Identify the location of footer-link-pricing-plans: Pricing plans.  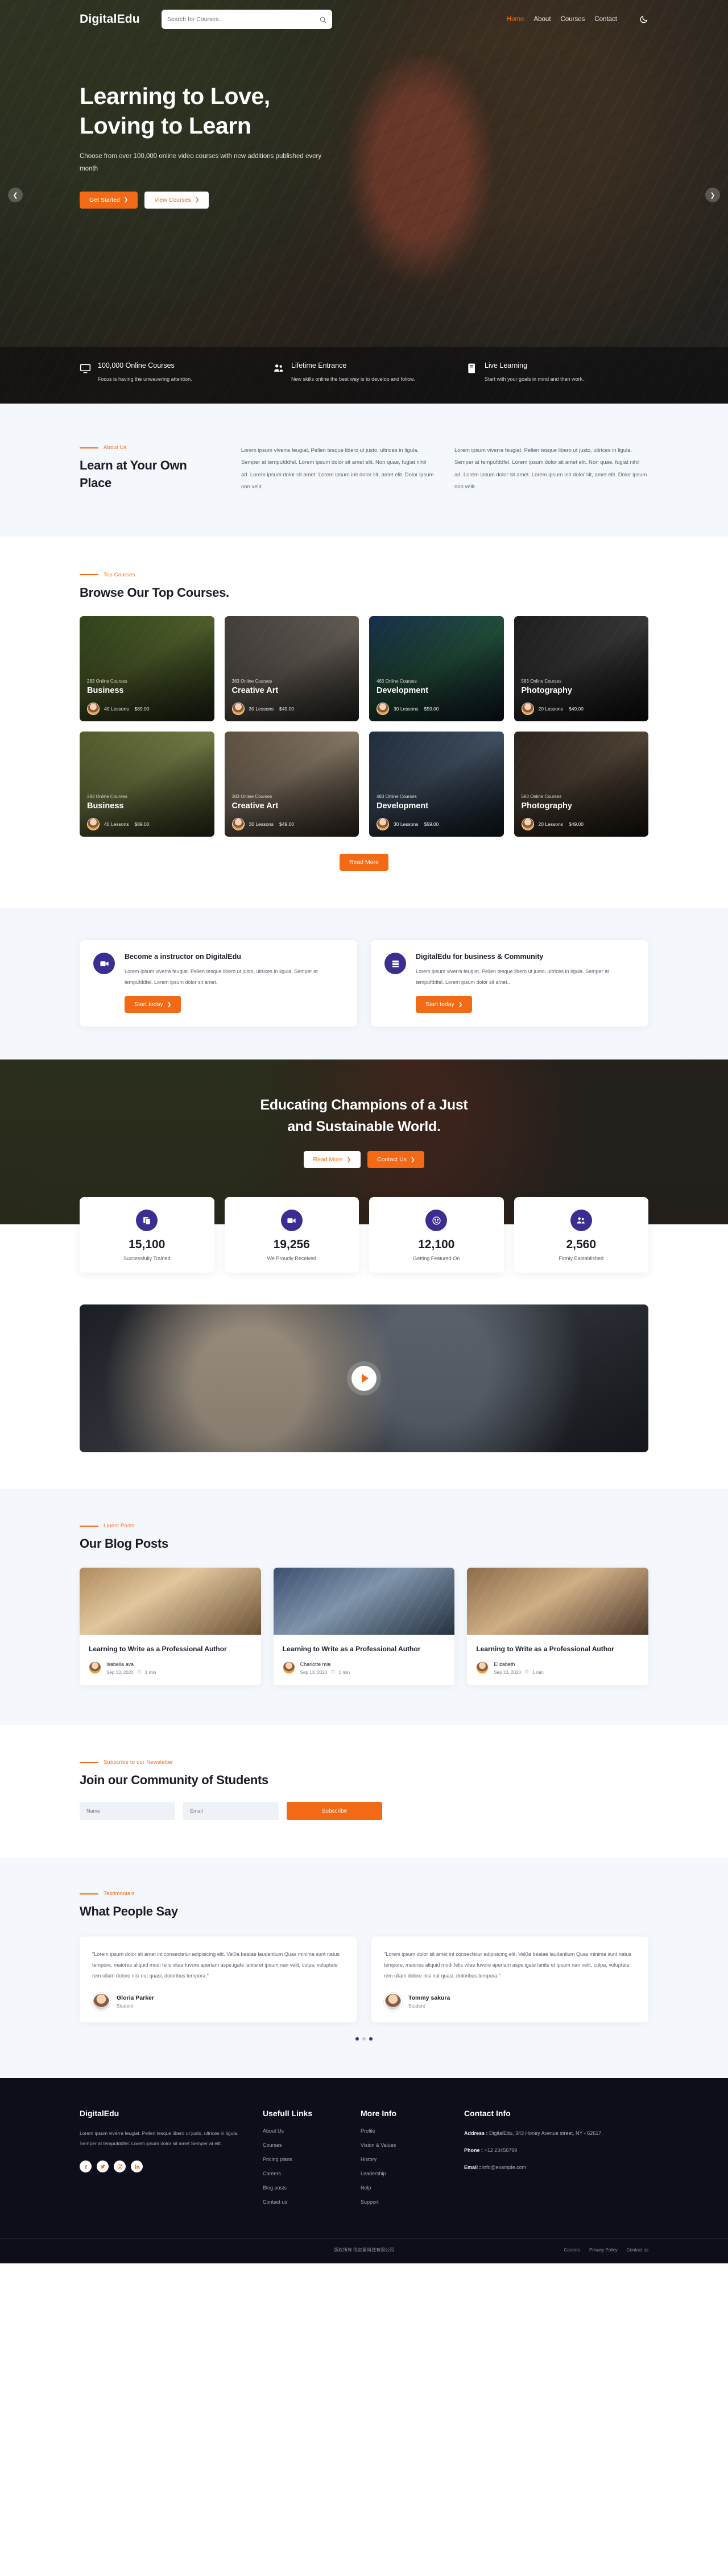
(305, 2159).